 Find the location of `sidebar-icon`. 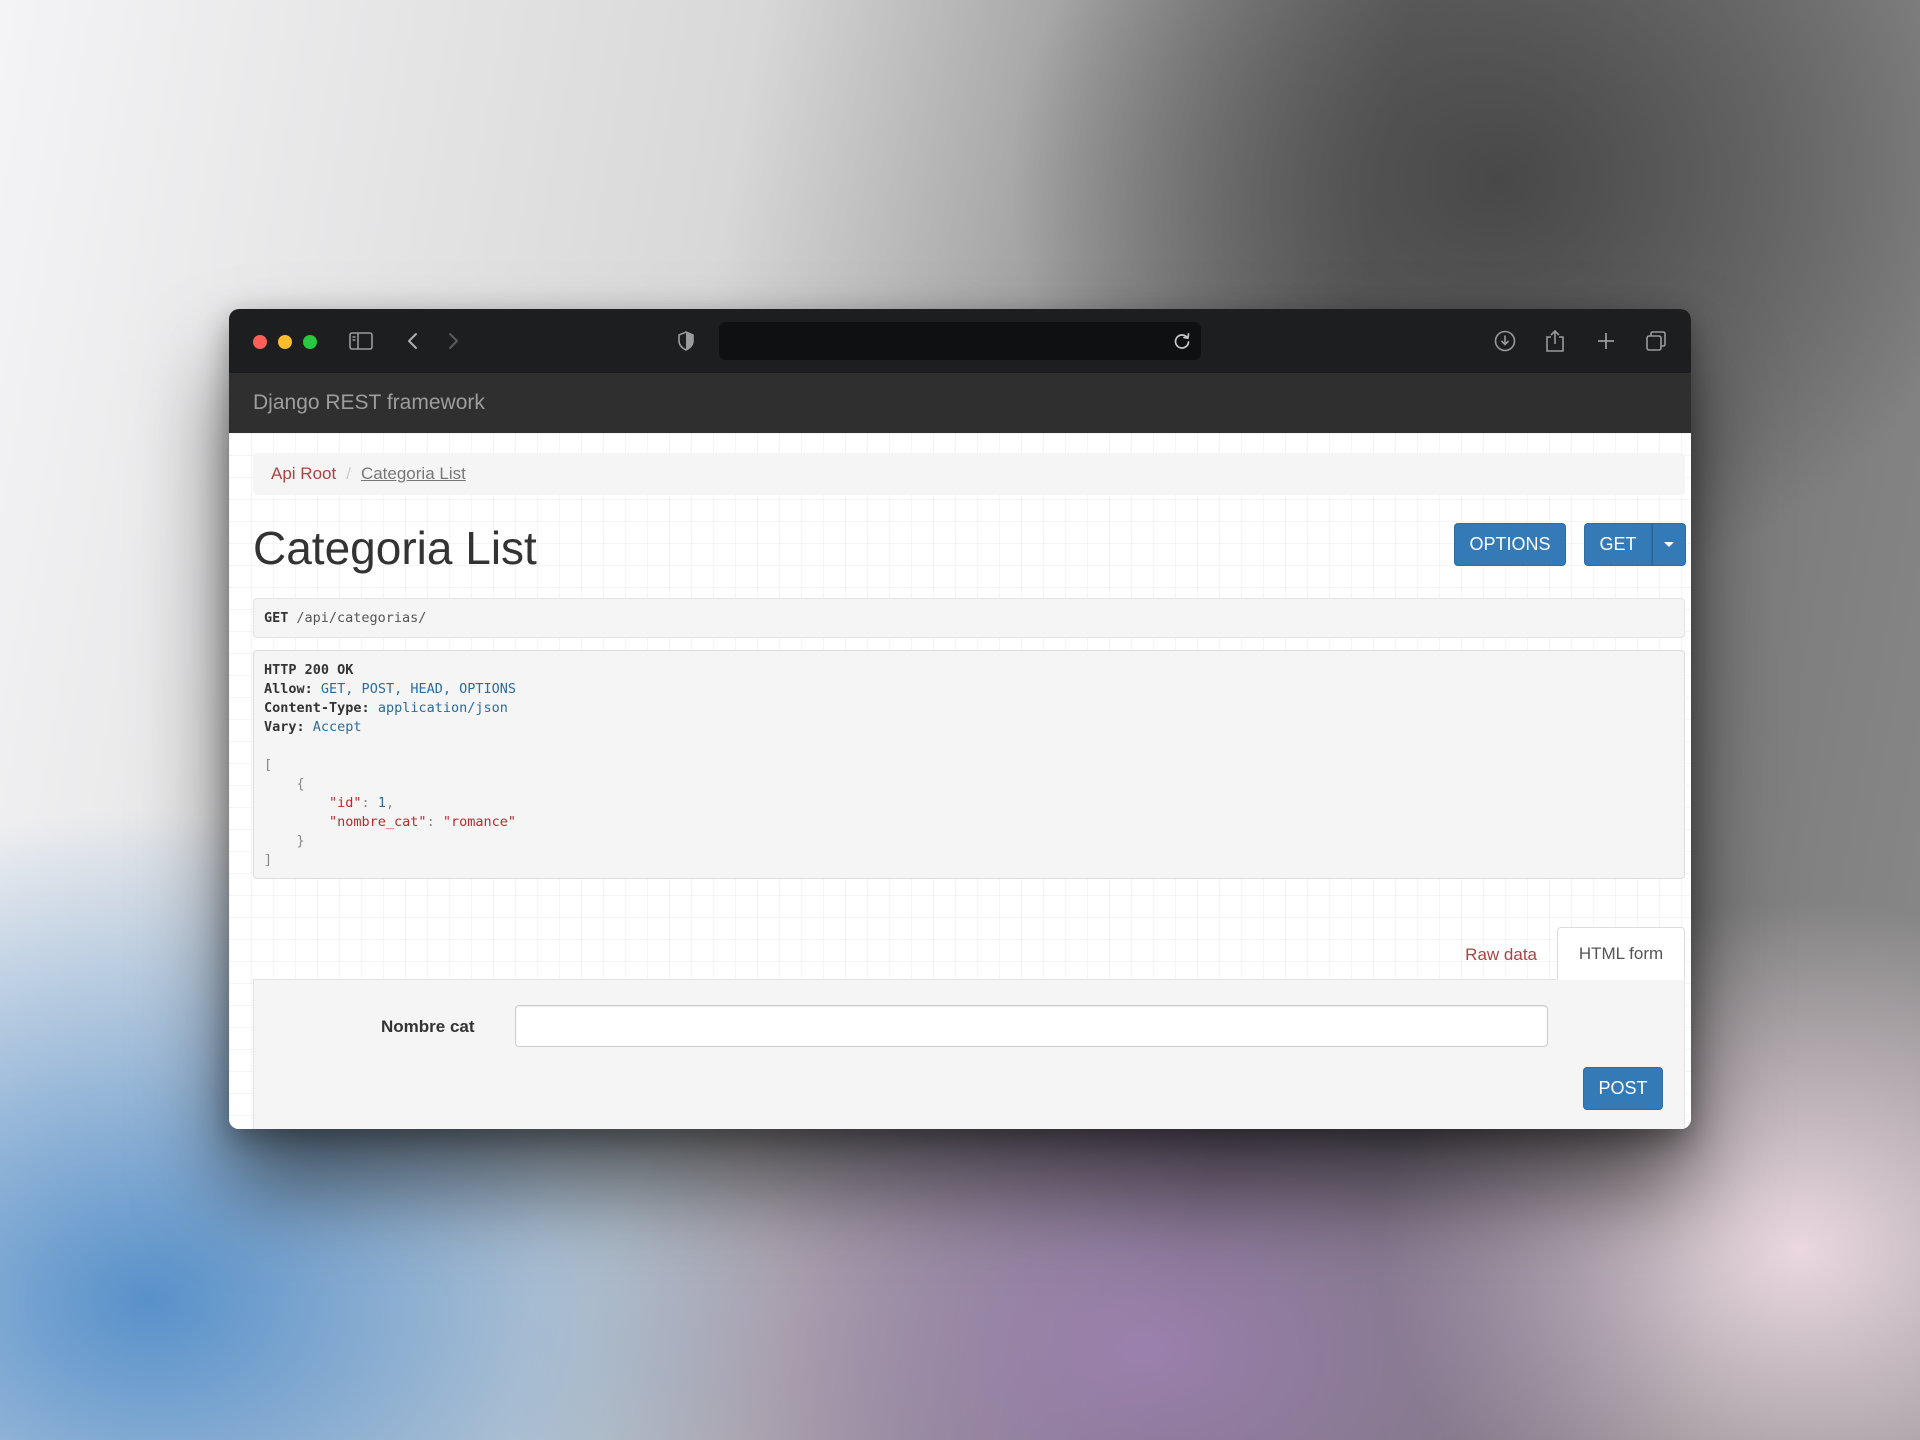

sidebar-icon is located at coordinates (361, 341).